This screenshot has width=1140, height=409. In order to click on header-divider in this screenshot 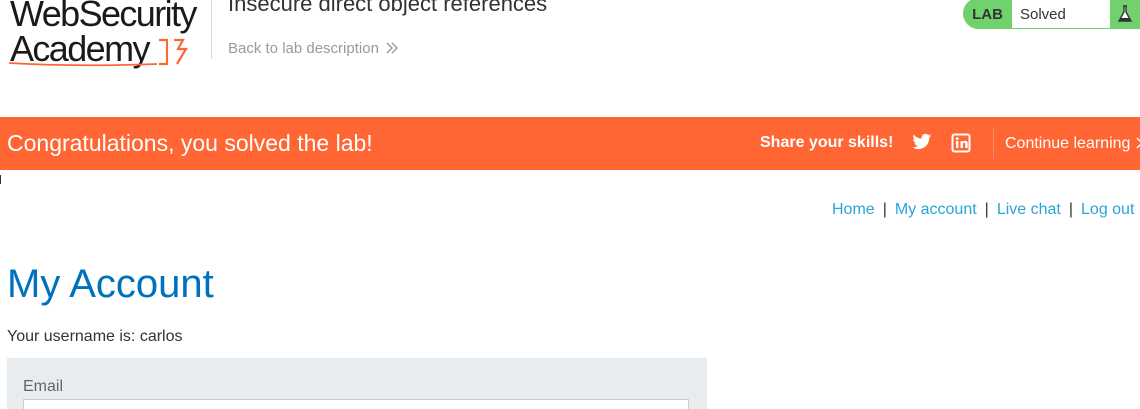, I will do `click(211, 29)`.